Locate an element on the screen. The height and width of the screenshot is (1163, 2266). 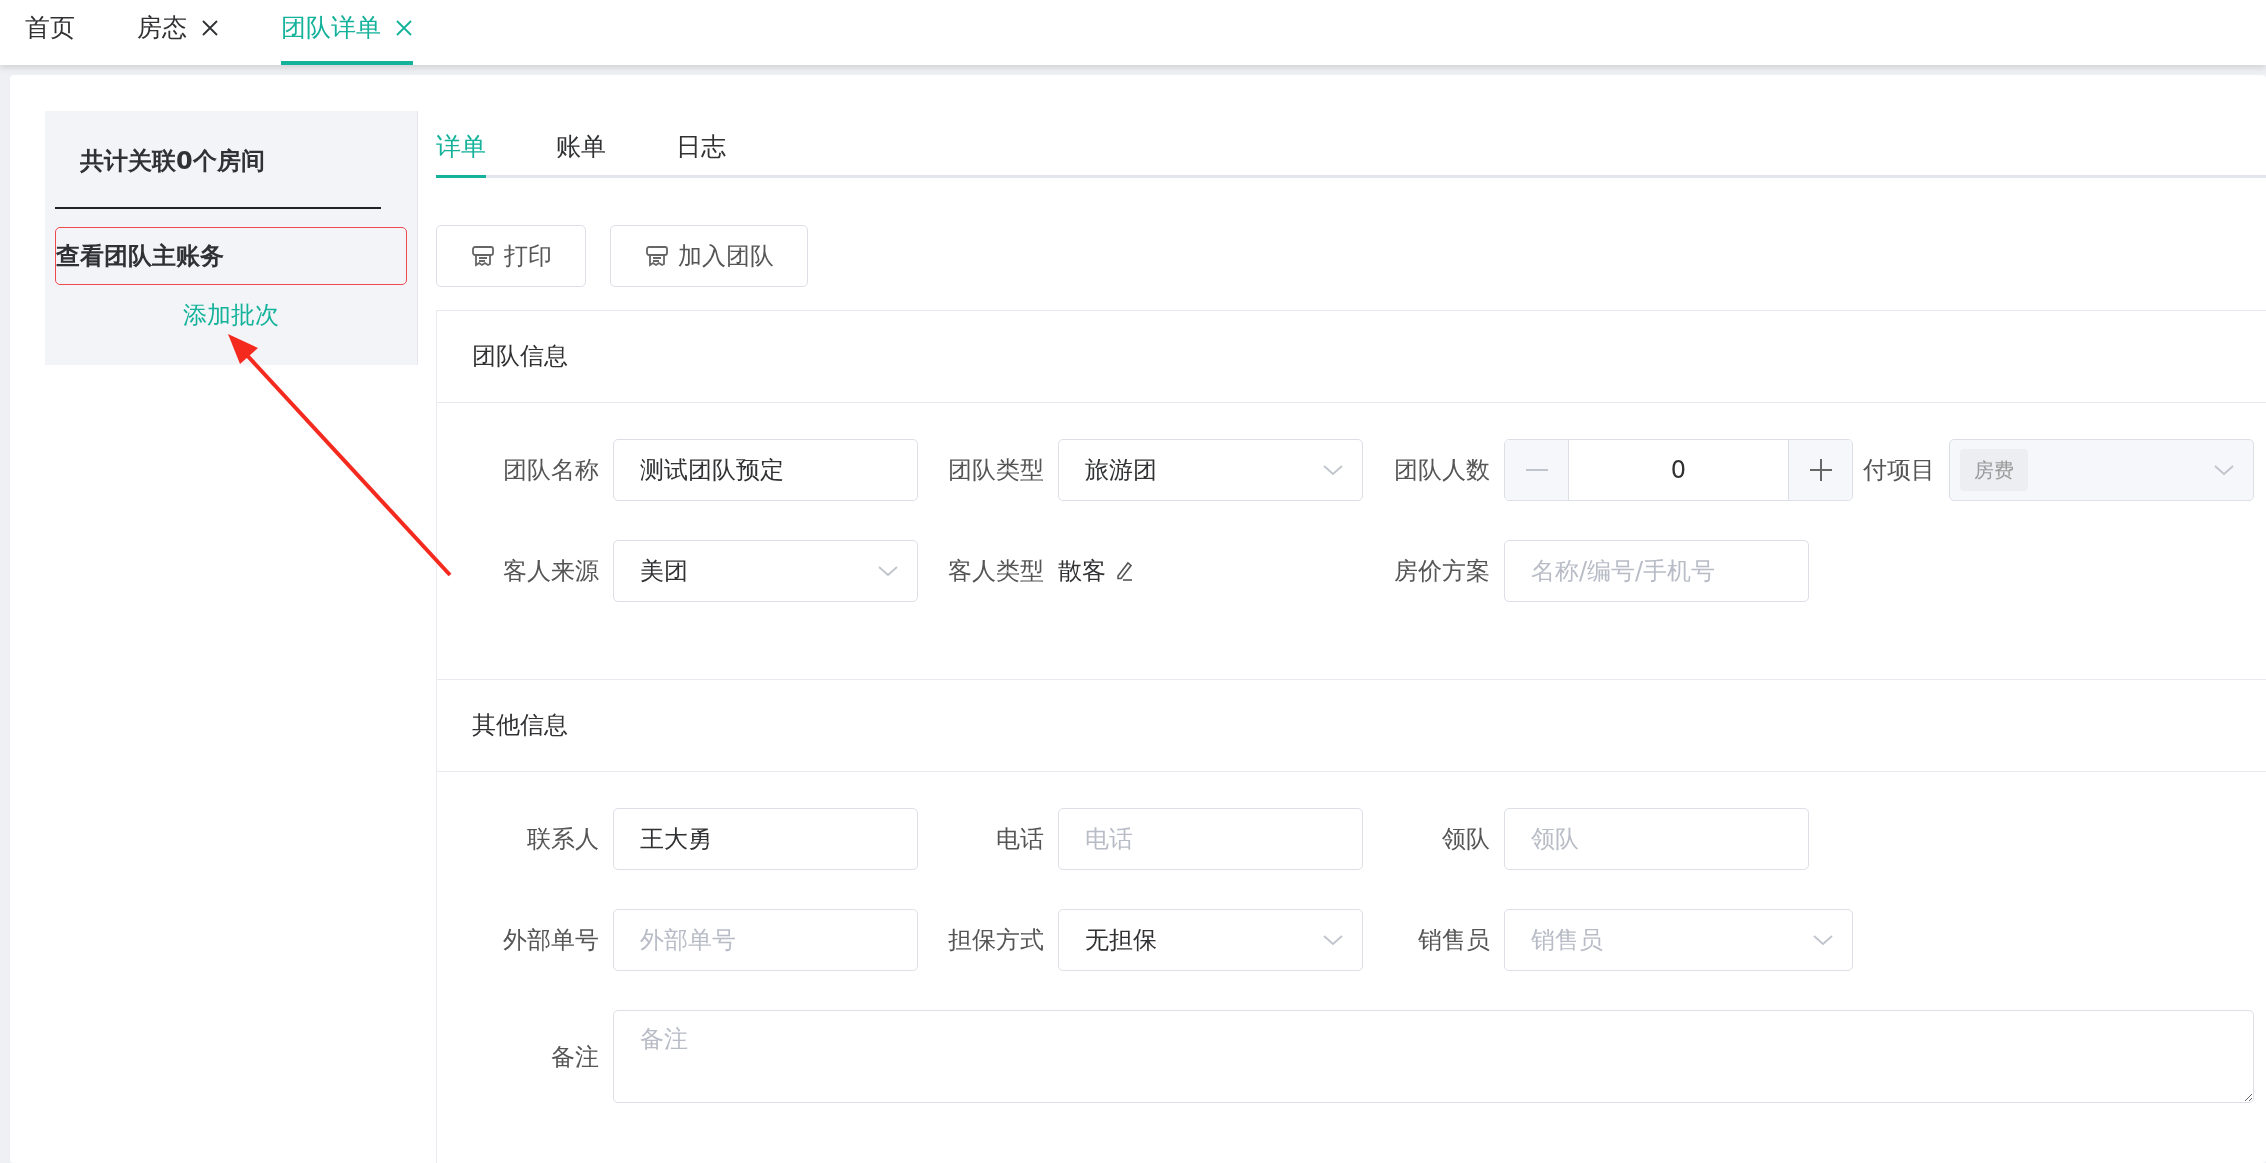
section-title: 其他信息 is located at coordinates (1351, 726).